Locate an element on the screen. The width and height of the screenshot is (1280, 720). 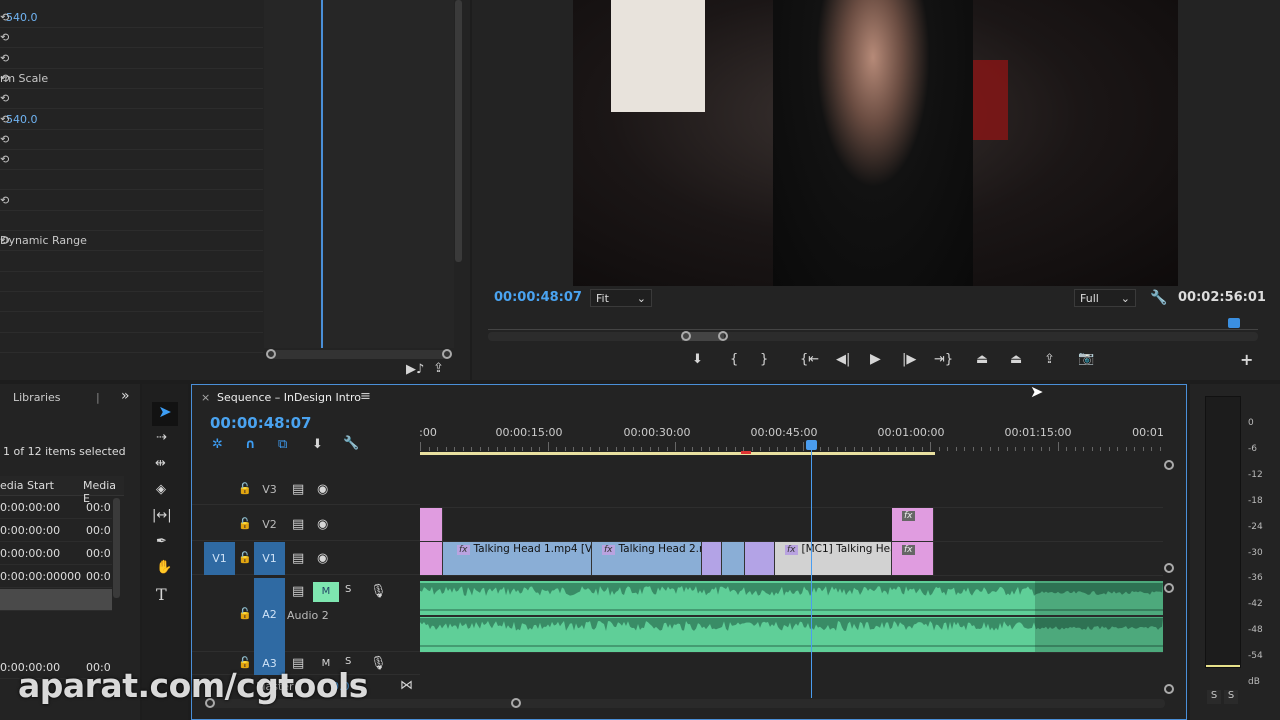
column-media-start: edia Start is located at coordinates (27, 485).